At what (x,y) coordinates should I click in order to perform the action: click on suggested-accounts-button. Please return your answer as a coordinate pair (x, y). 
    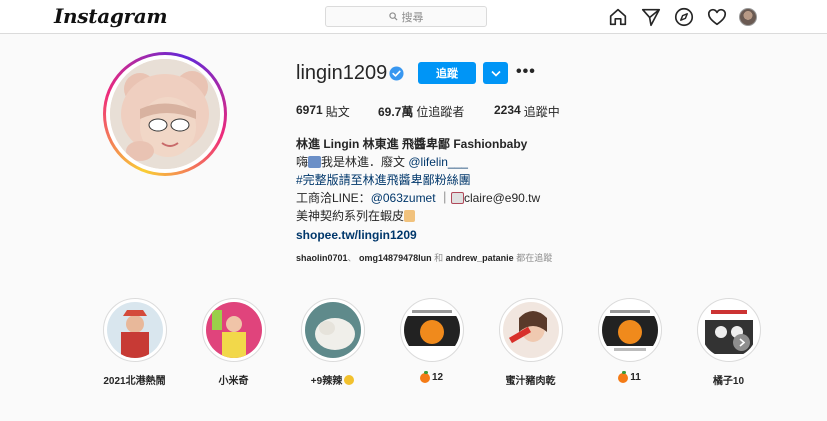
    Looking at the image, I should click on (495, 73).